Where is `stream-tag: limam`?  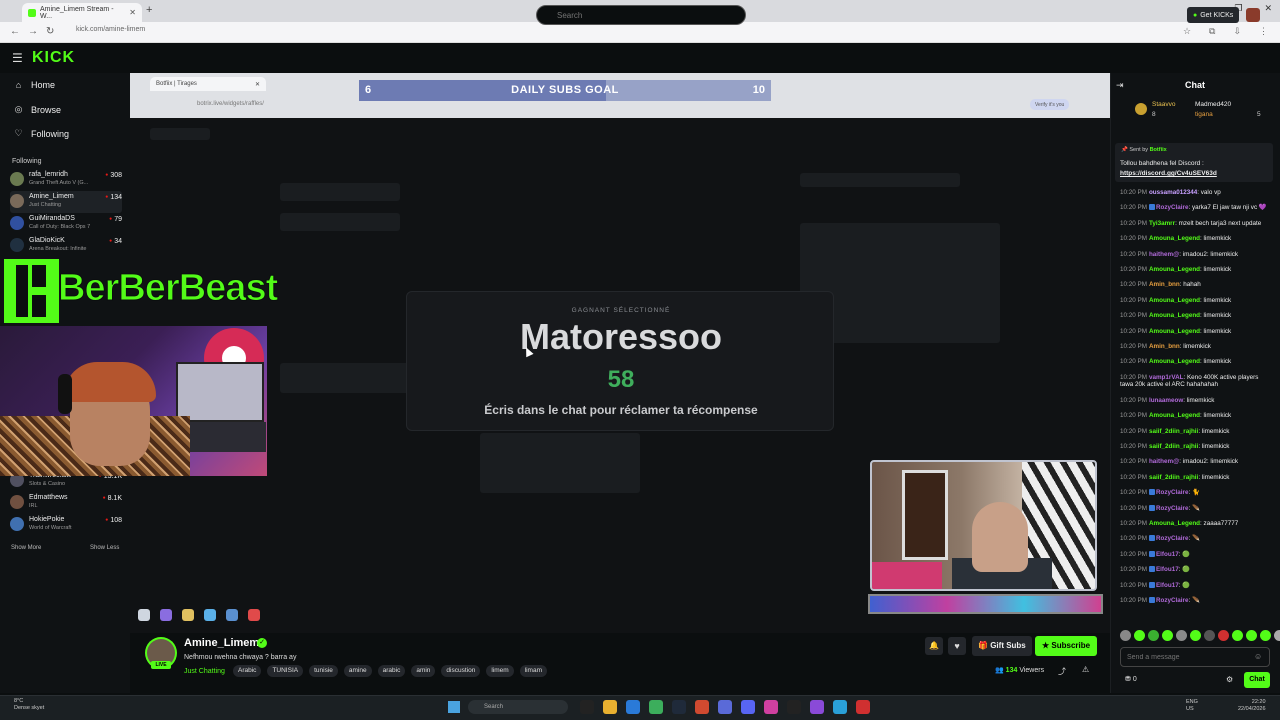
stream-tag: limam is located at coordinates (533, 671).